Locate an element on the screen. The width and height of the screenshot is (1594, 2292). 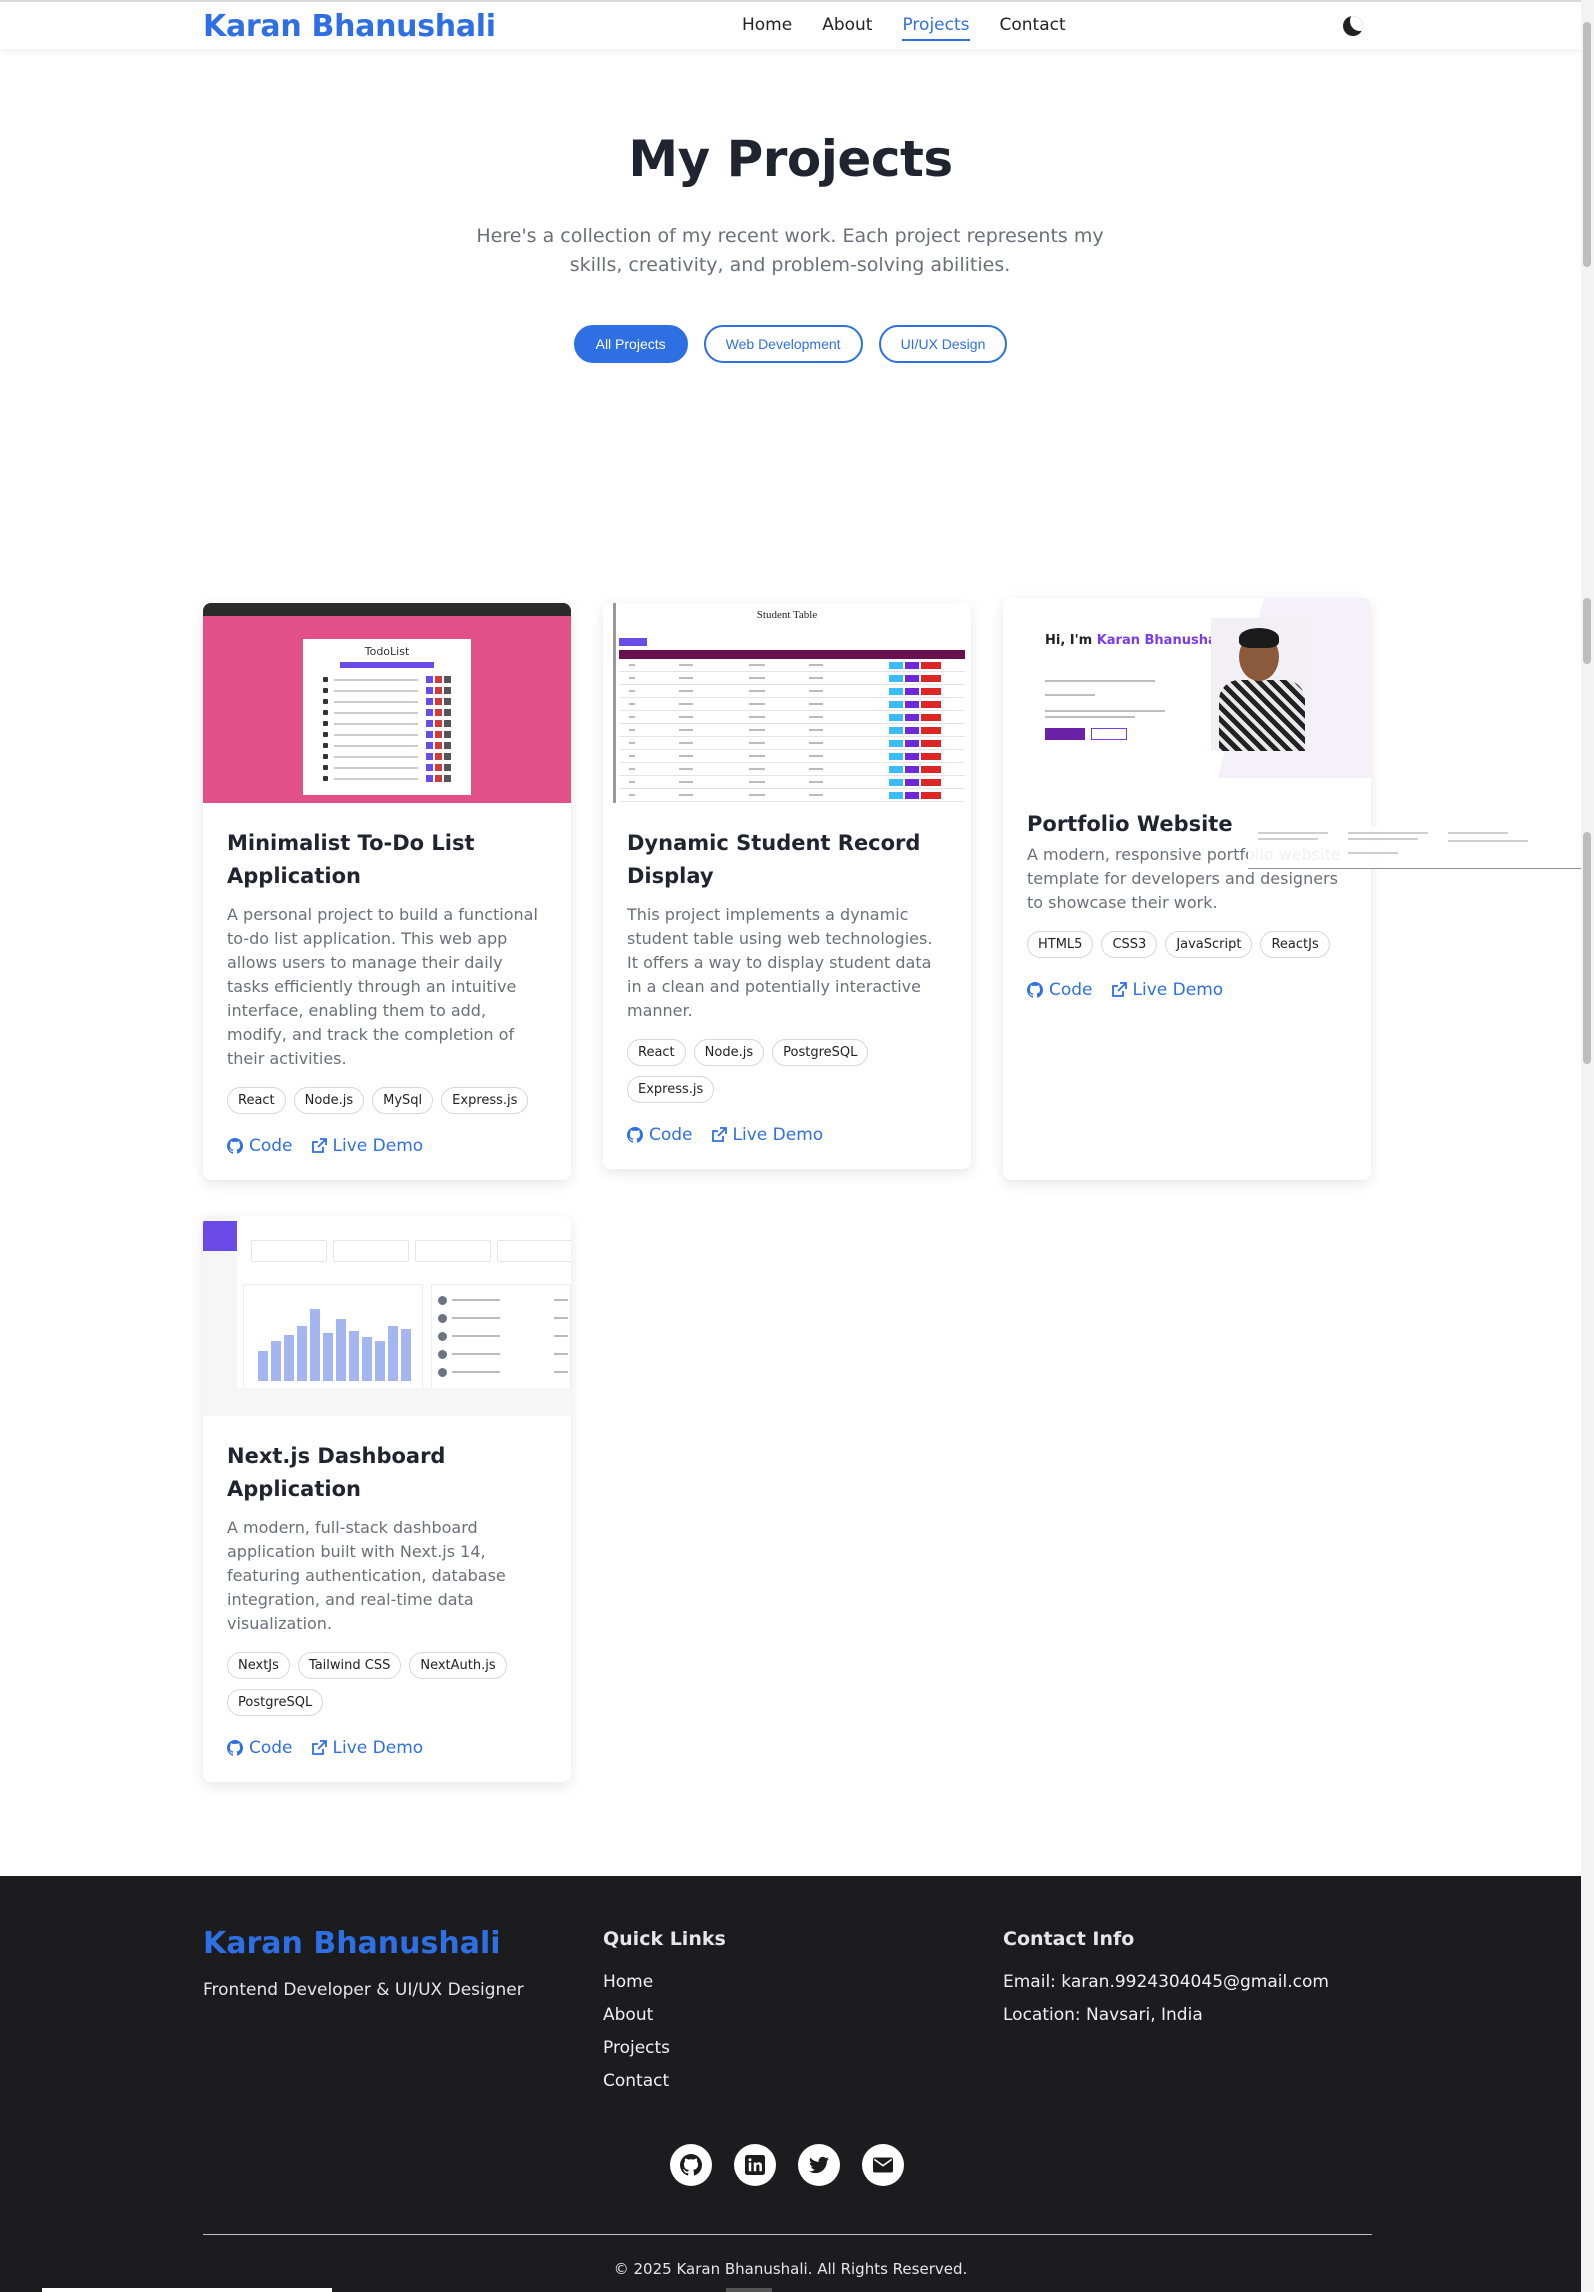
page-title: My Projects is located at coordinates (790, 159).